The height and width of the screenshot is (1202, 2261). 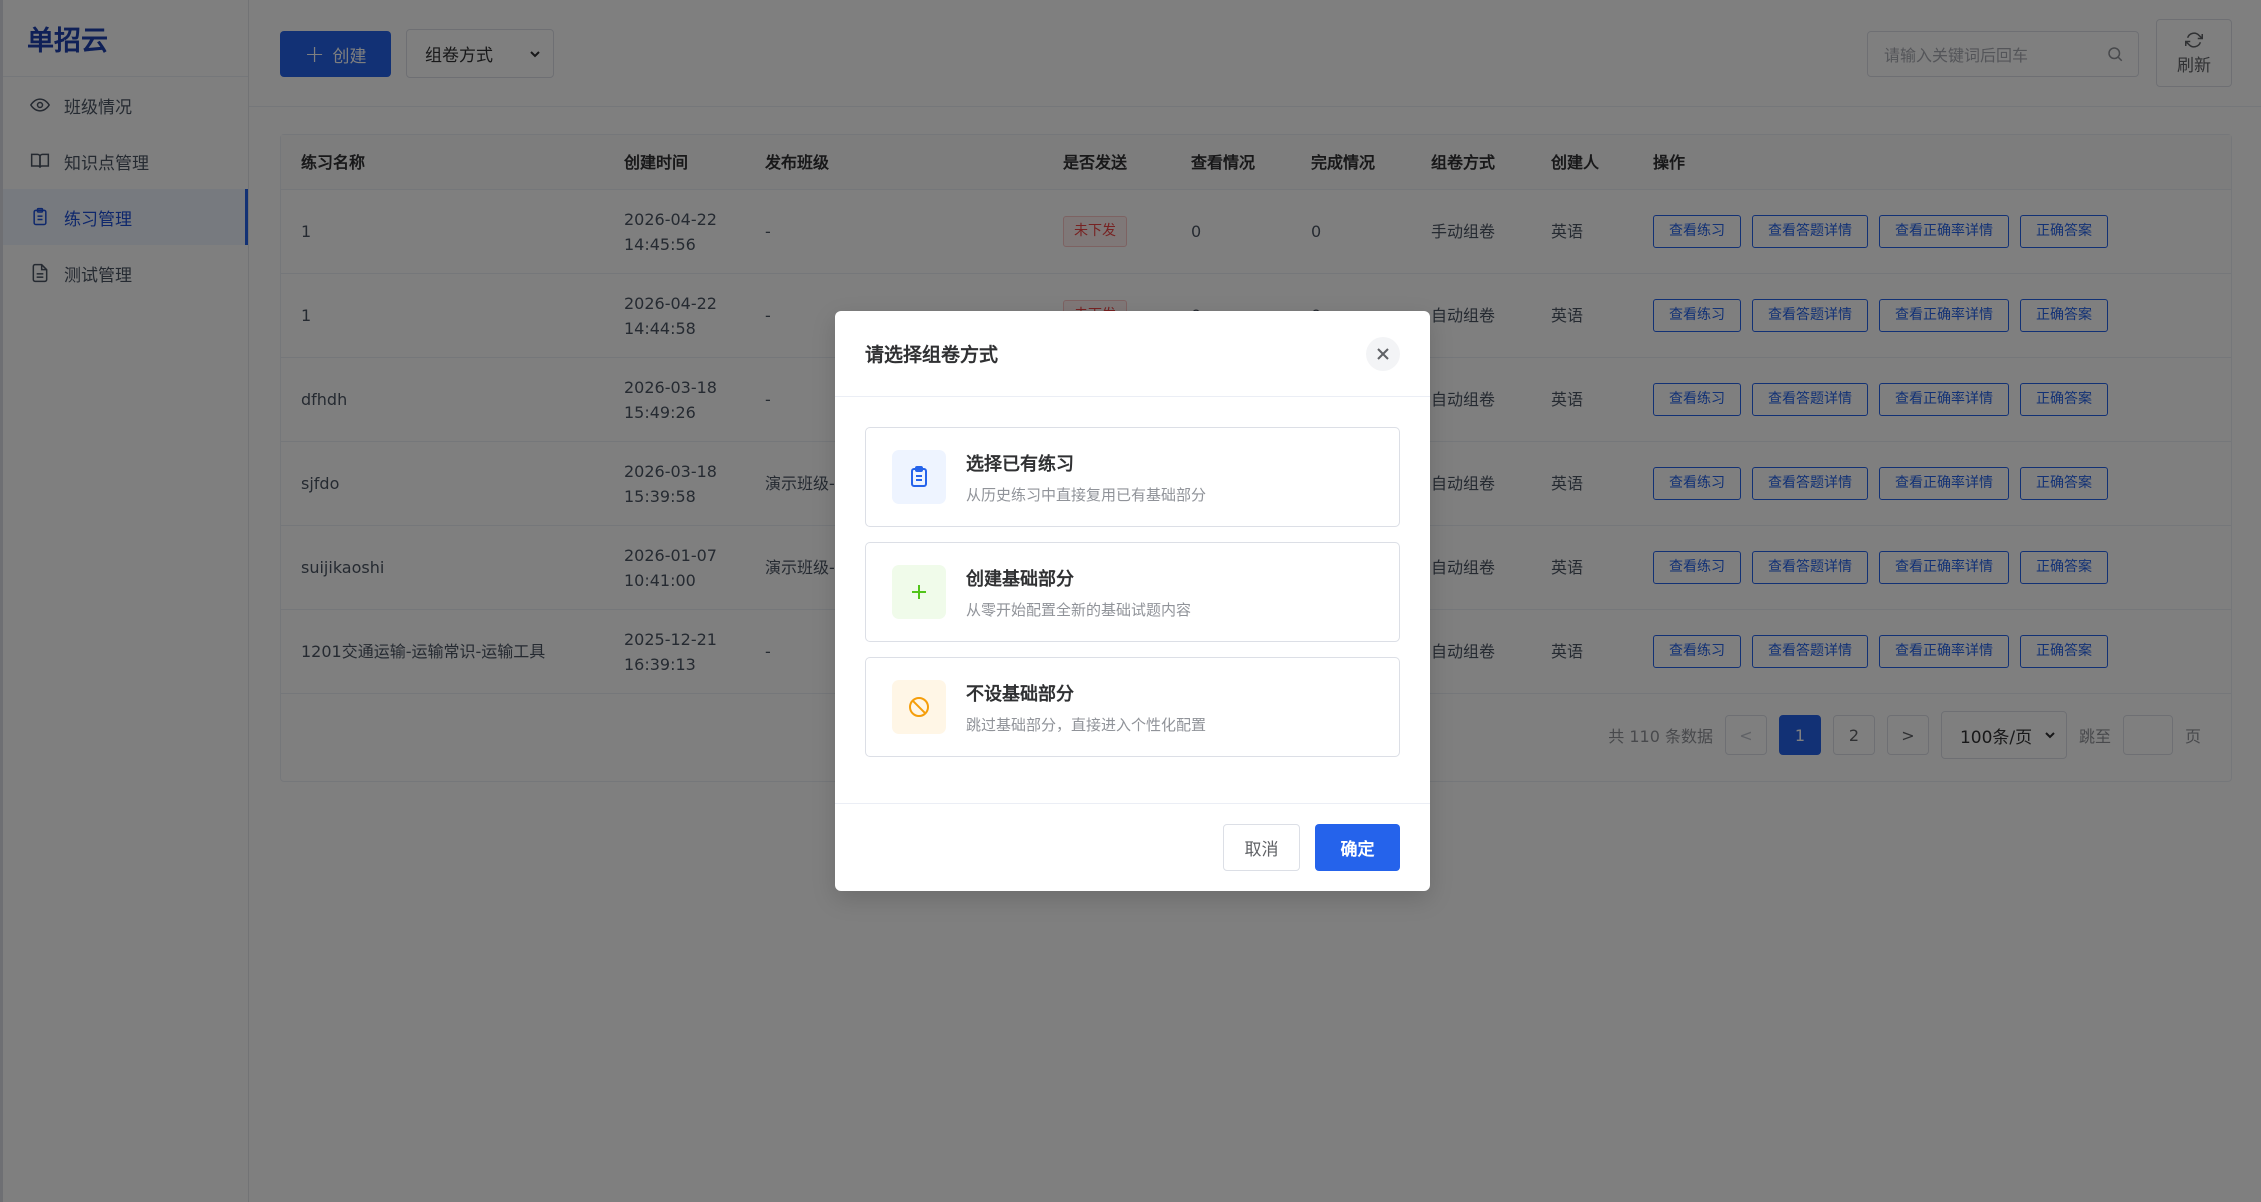 I want to click on option-description: 从历史练习中直接复用已有基础部分, so click(x=1086, y=494).